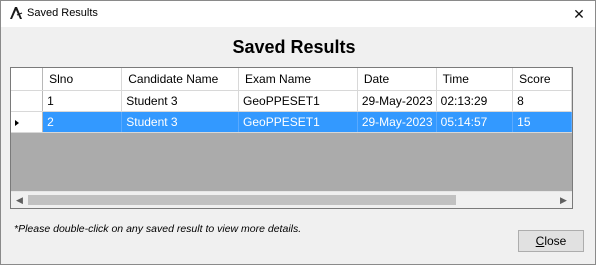 The height and width of the screenshot is (265, 596). I want to click on column-header-time: Time, so click(475, 79).